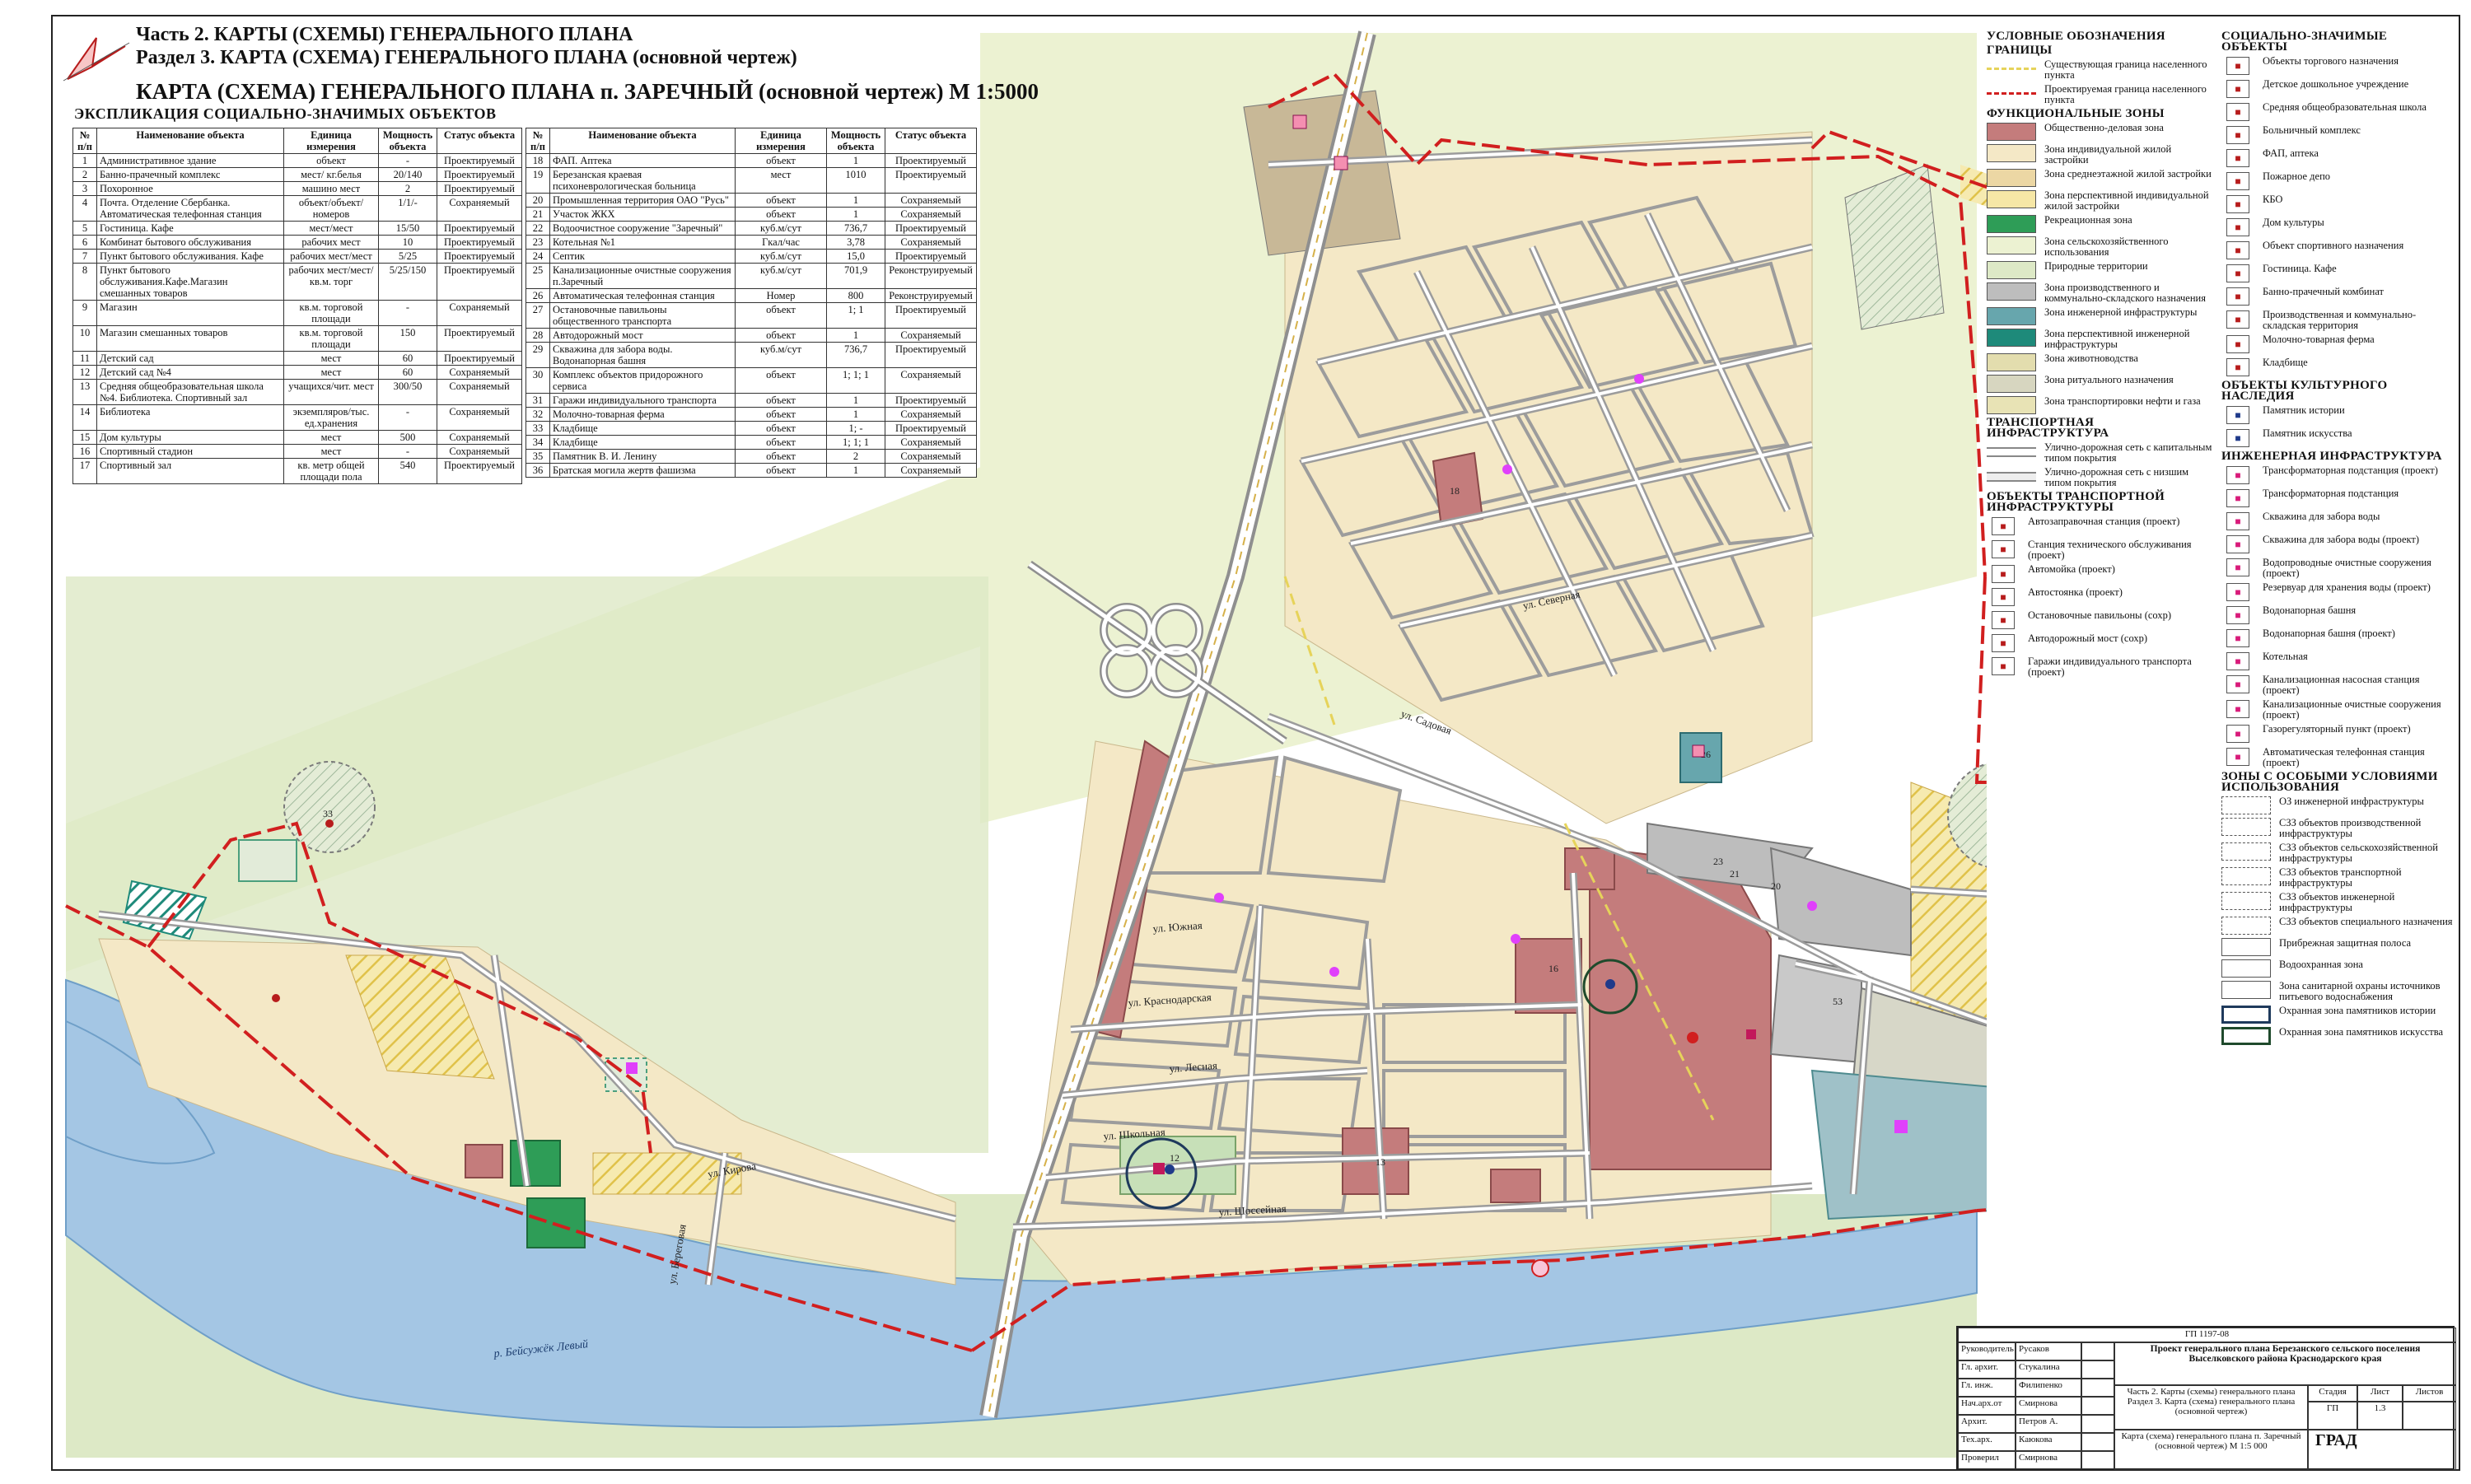 The width and height of the screenshot is (2471, 1484). What do you see at coordinates (1698, 751) in the screenshot?
I see `car-wash-icon` at bounding box center [1698, 751].